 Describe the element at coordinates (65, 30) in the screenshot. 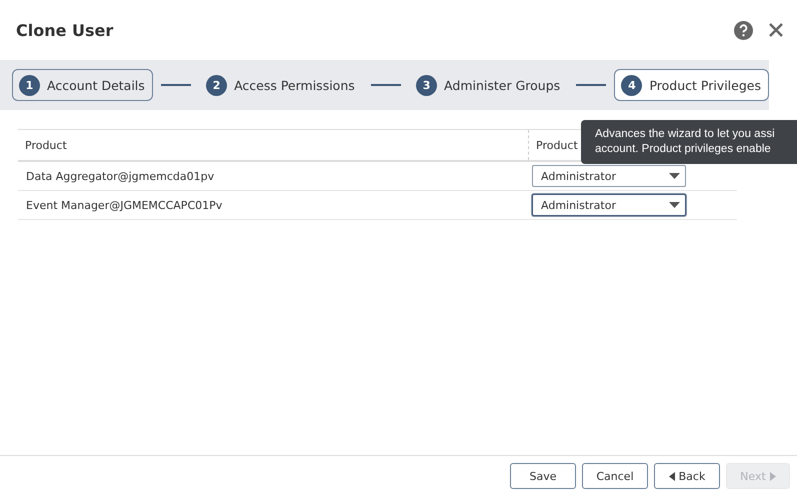

I see `dialog-title: Clone User` at that location.